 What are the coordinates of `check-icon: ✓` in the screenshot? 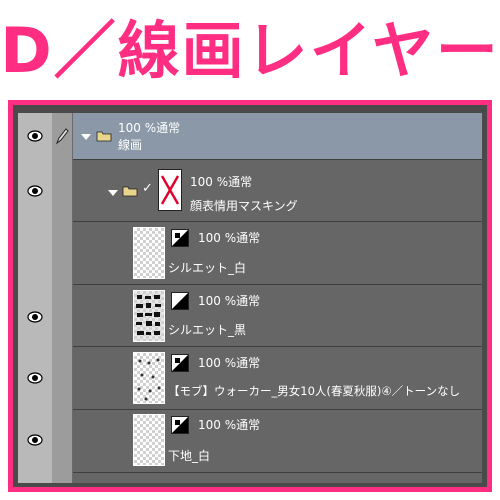 It's located at (147, 188).